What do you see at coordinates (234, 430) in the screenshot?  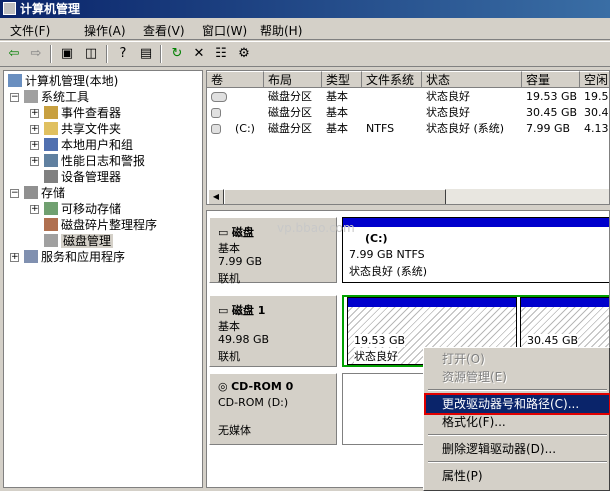 I see `cdrom-status: 无媒体` at bounding box center [234, 430].